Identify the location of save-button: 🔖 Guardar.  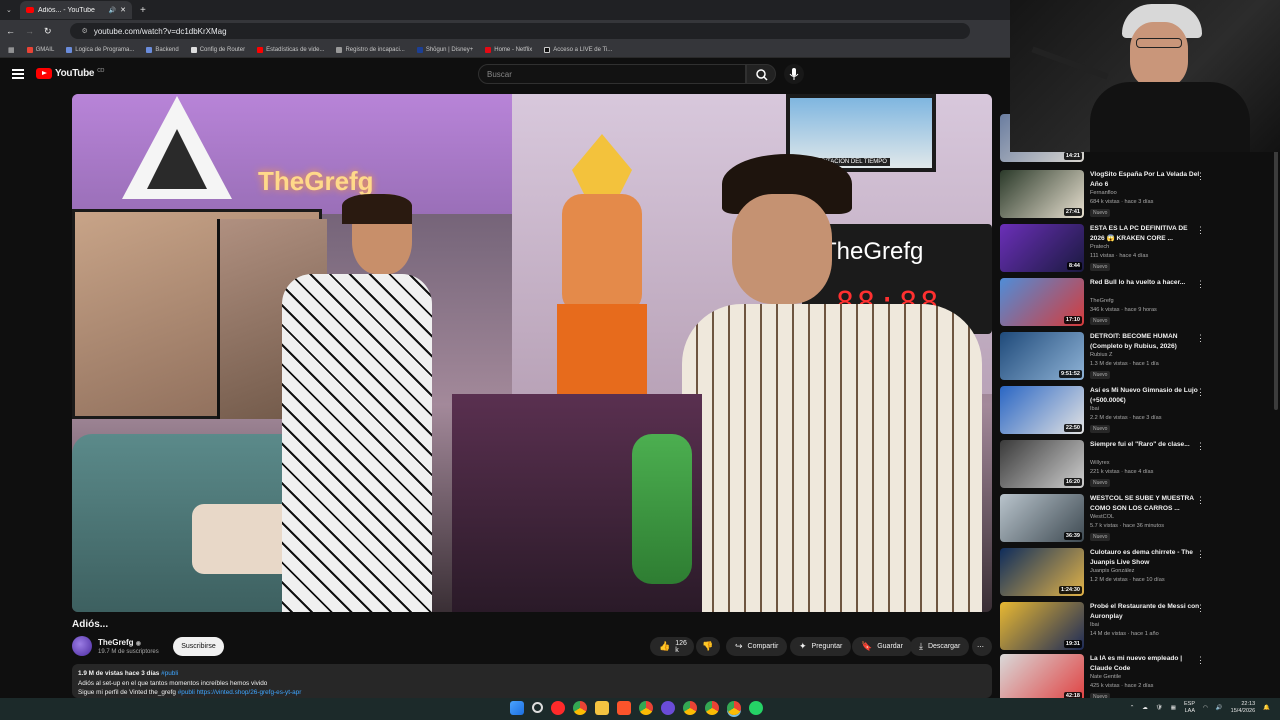
(882, 646).